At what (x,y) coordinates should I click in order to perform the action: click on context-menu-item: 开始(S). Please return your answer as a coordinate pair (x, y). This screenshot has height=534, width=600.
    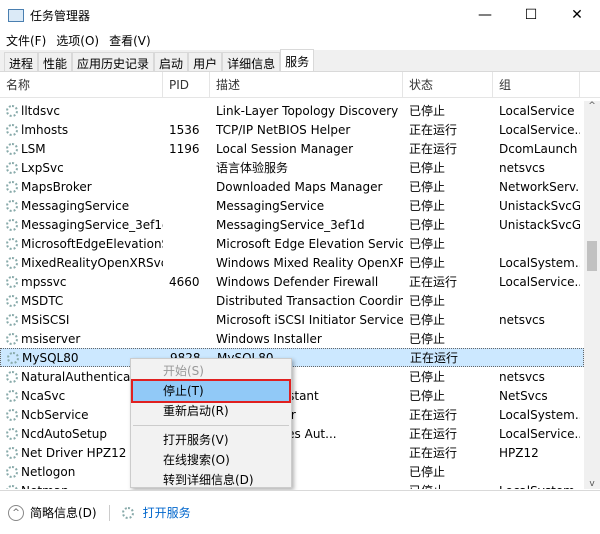
    Looking at the image, I should click on (211, 371).